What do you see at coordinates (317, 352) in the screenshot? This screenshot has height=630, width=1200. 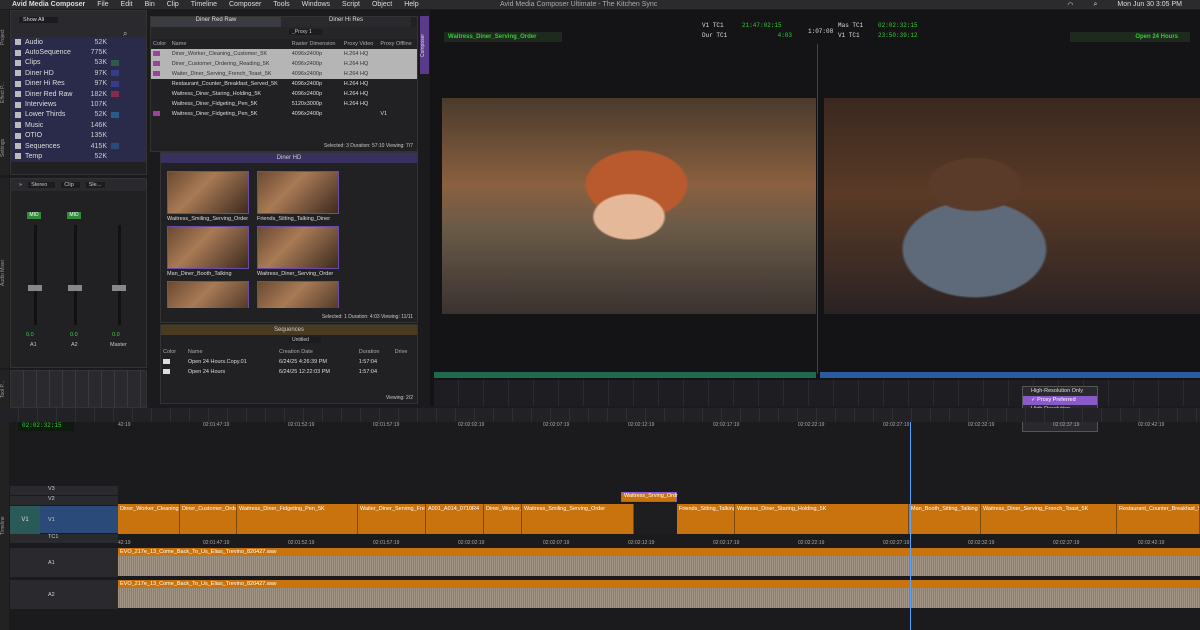 I see `seq-col-date: Creation Date` at bounding box center [317, 352].